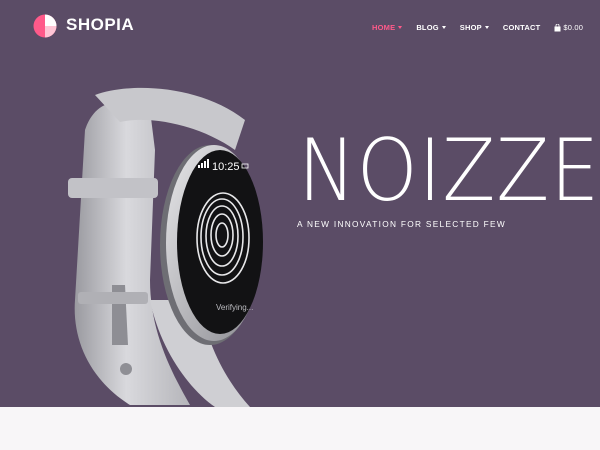  I want to click on main-nav: HOME BLOG SHOP CONTACT $0.00, so click(486, 27).